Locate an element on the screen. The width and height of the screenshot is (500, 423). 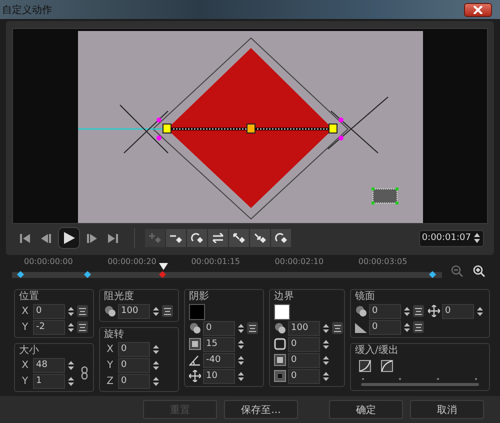
value-field: 1 is located at coordinates (49, 381).